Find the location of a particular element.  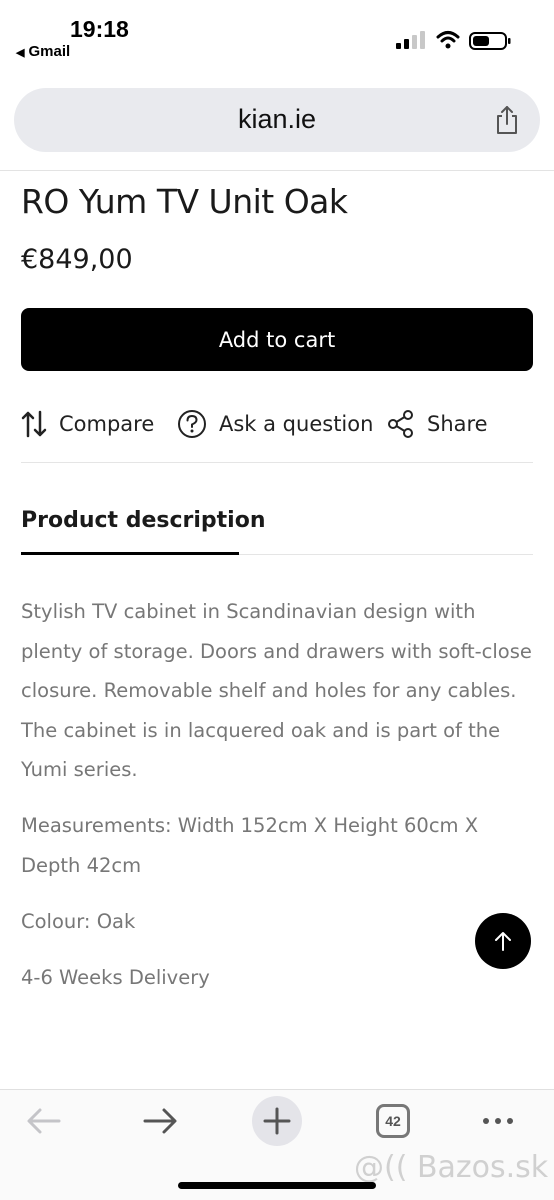

question-circle-icon is located at coordinates (192, 424).